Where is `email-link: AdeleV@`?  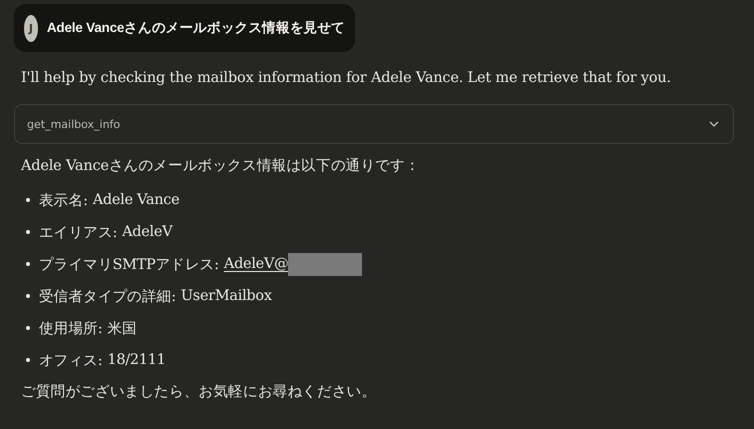
email-link: AdeleV@ is located at coordinates (256, 264).